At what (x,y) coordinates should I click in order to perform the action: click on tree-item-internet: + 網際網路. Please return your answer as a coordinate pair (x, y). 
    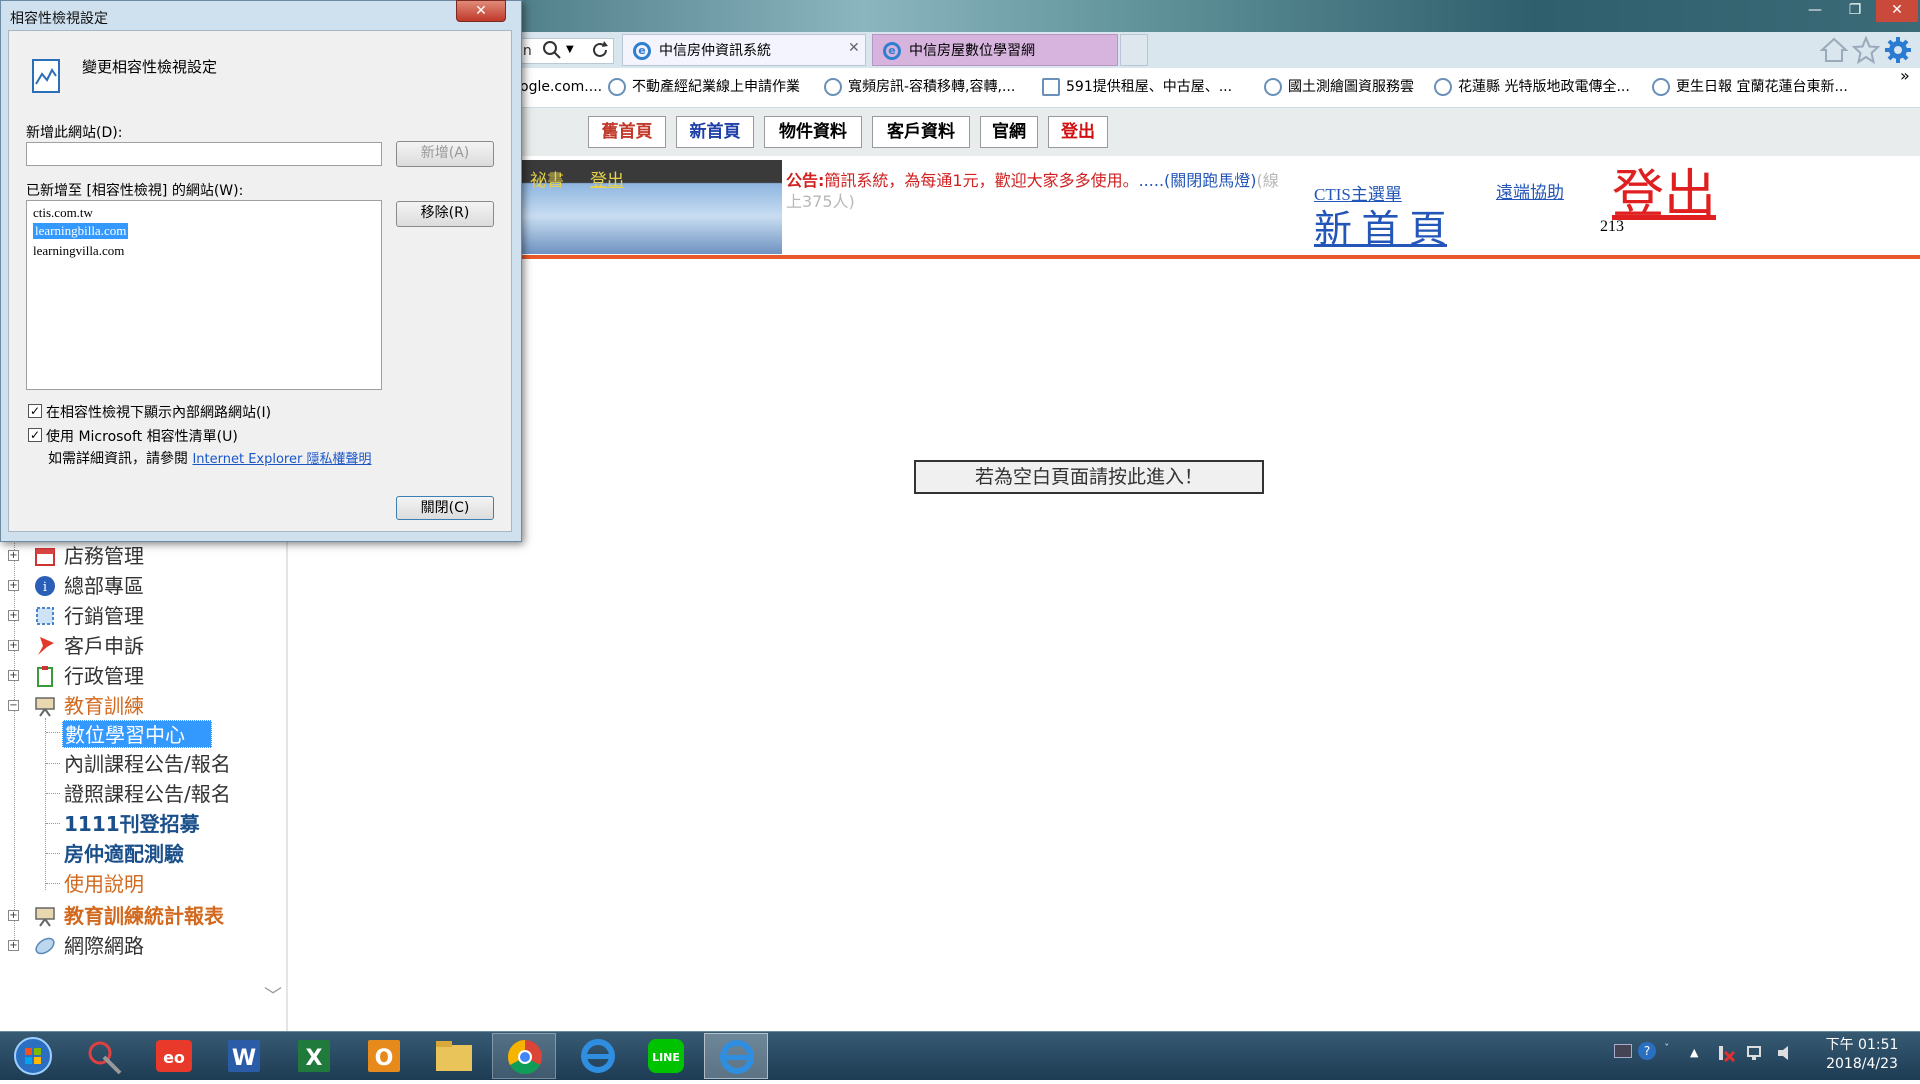
    Looking at the image, I should click on (138, 946).